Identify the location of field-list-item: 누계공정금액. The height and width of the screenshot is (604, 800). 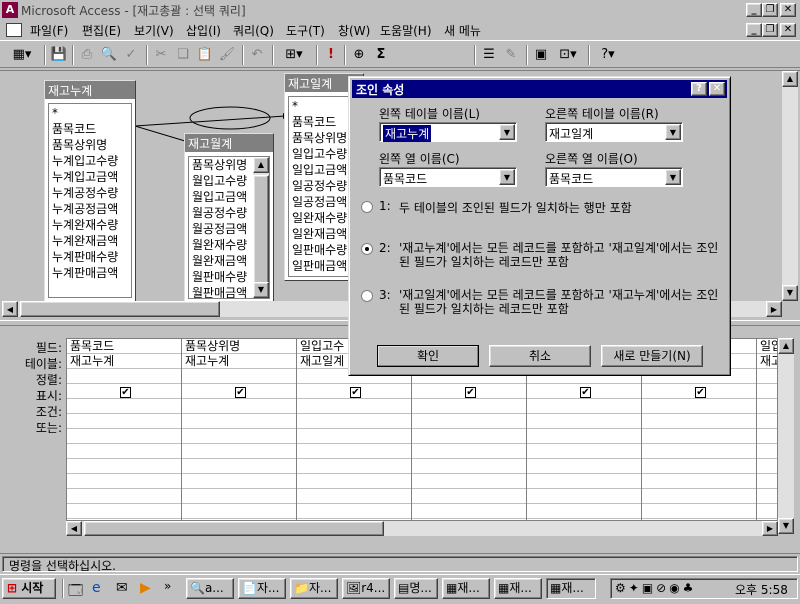
(90, 209).